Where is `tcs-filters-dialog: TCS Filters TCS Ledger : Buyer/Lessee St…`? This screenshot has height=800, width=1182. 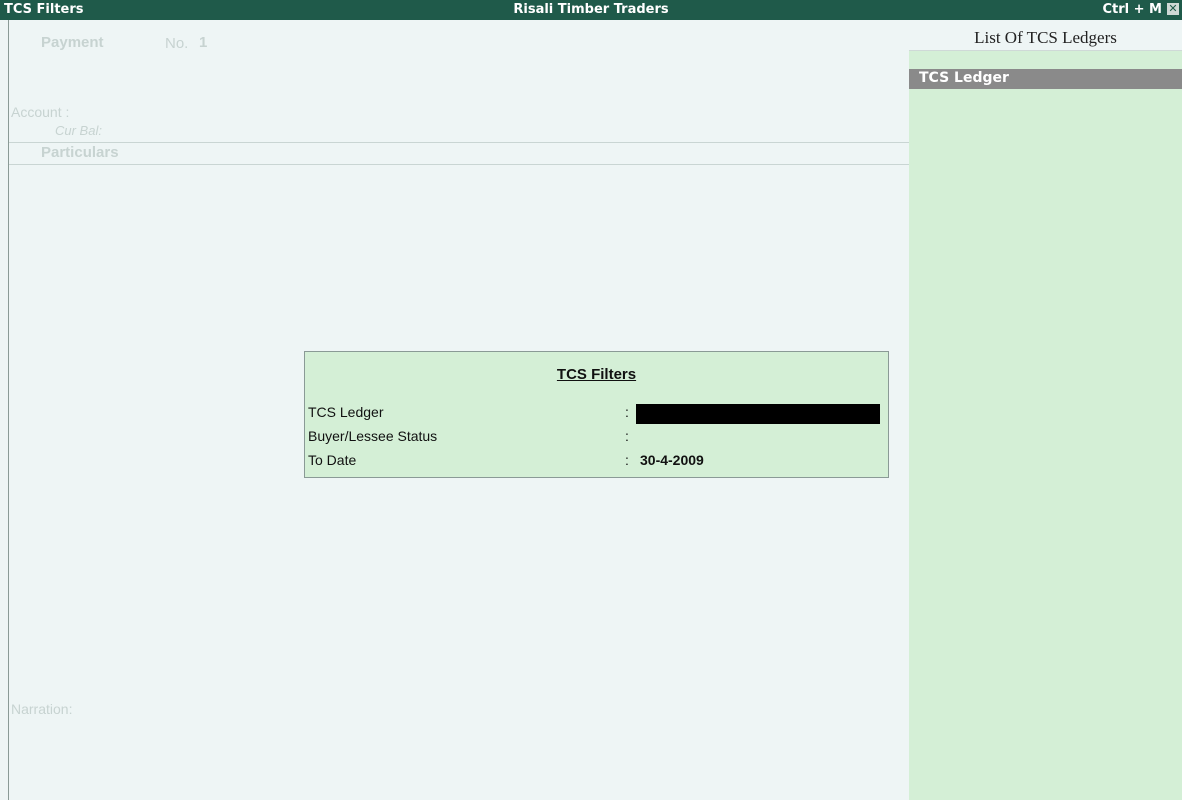
tcs-filters-dialog: TCS Filters TCS Ledger : Buyer/Lessee St… is located at coordinates (596, 414).